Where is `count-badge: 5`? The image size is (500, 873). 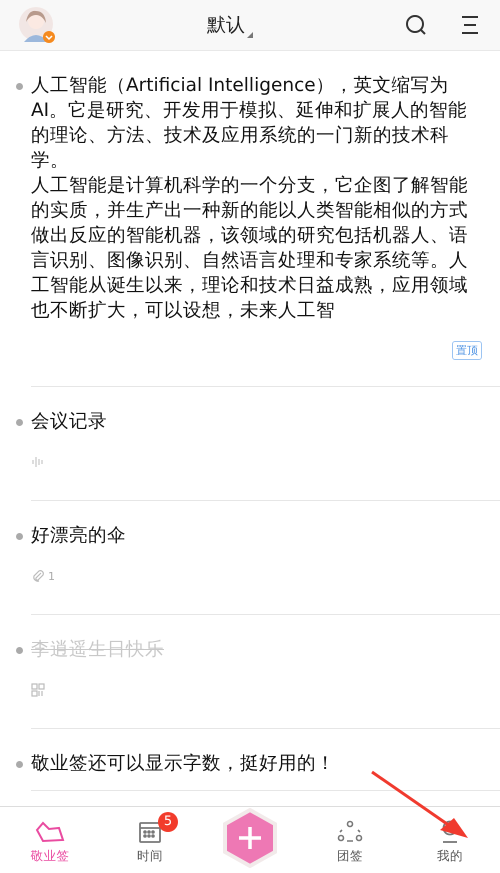
count-badge: 5 is located at coordinates (168, 822).